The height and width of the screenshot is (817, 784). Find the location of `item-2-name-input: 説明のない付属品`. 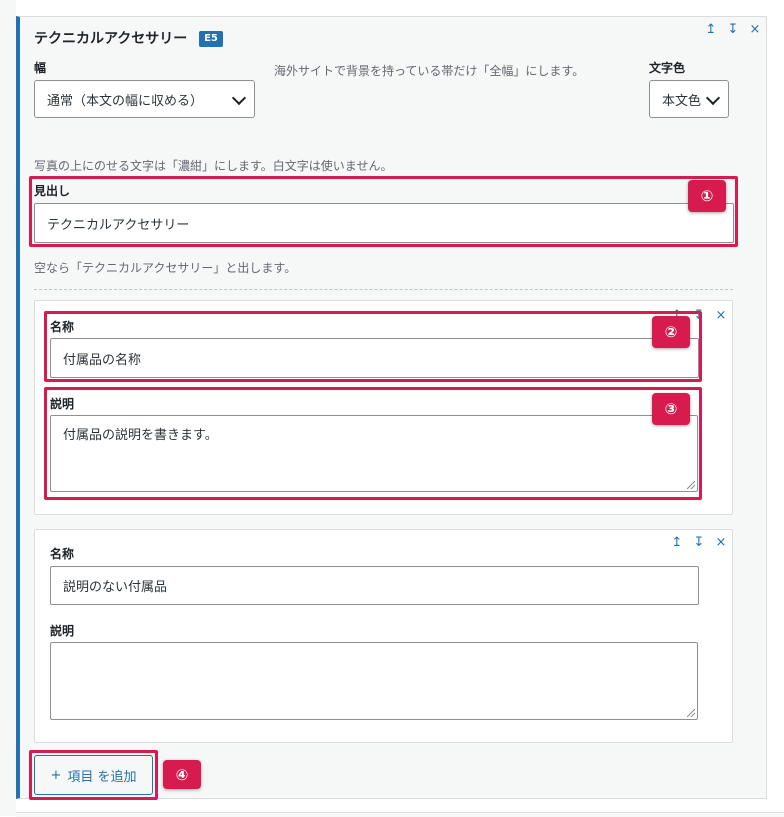

item-2-name-input: 説明のない付属品 is located at coordinates (374, 585).